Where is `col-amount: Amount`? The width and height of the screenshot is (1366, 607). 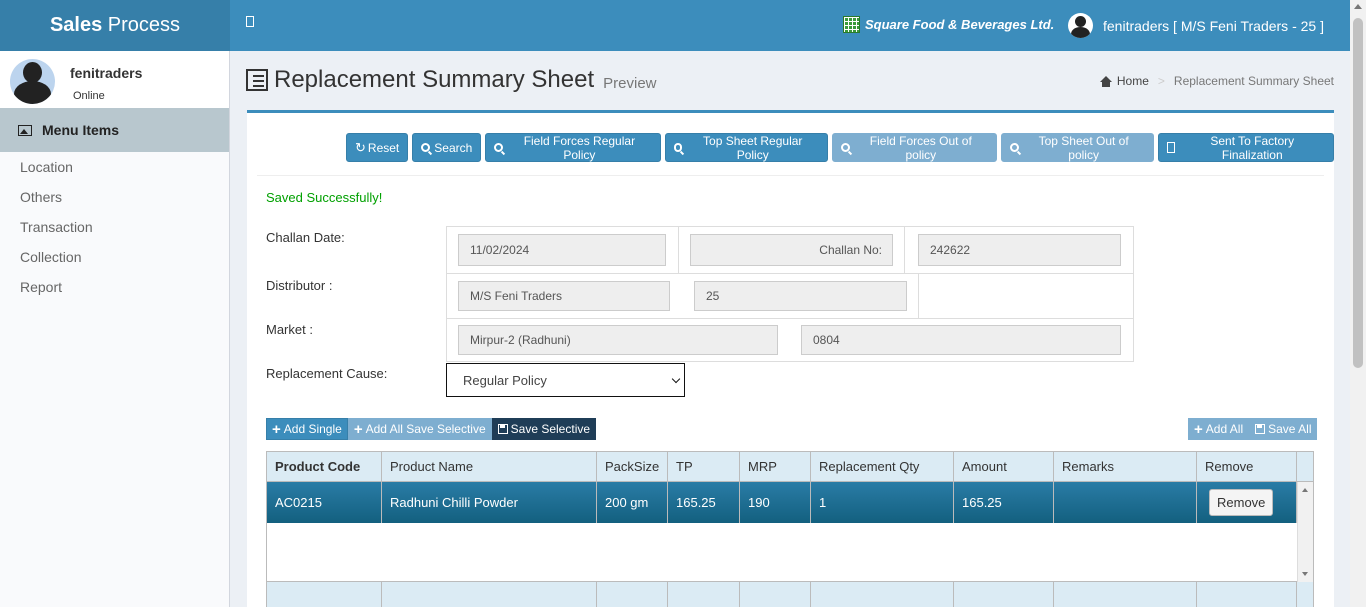 col-amount: Amount is located at coordinates (1004, 466).